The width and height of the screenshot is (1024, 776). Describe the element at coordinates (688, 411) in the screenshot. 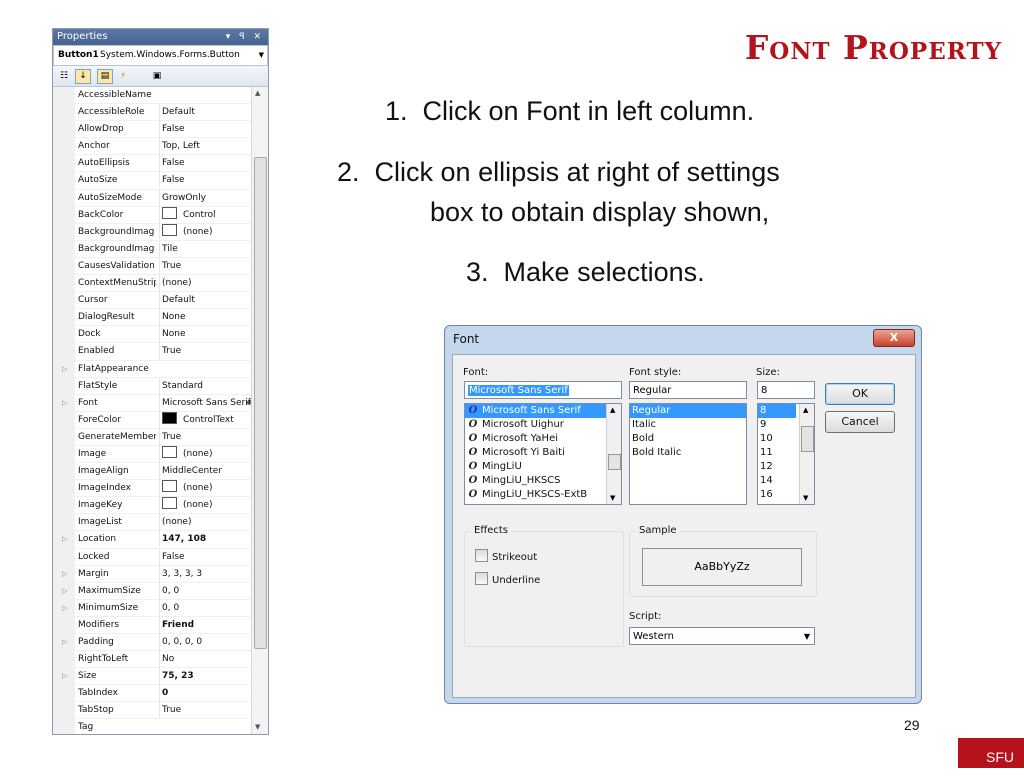

I see `font-style-item: Regular` at that location.